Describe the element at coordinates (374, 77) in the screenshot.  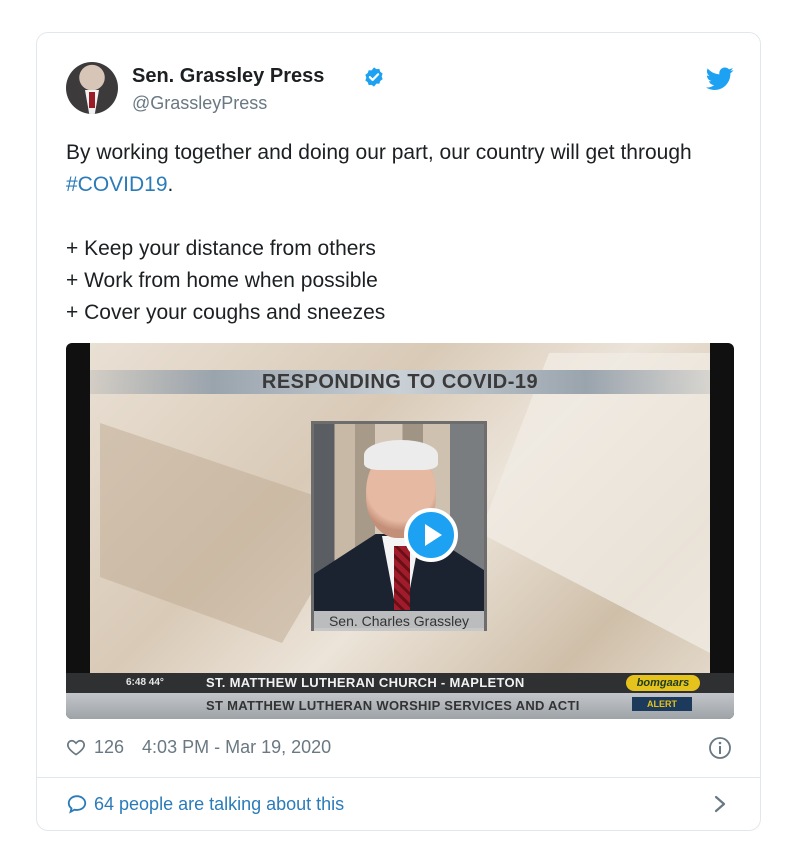
I see `verified-badge-icon` at that location.